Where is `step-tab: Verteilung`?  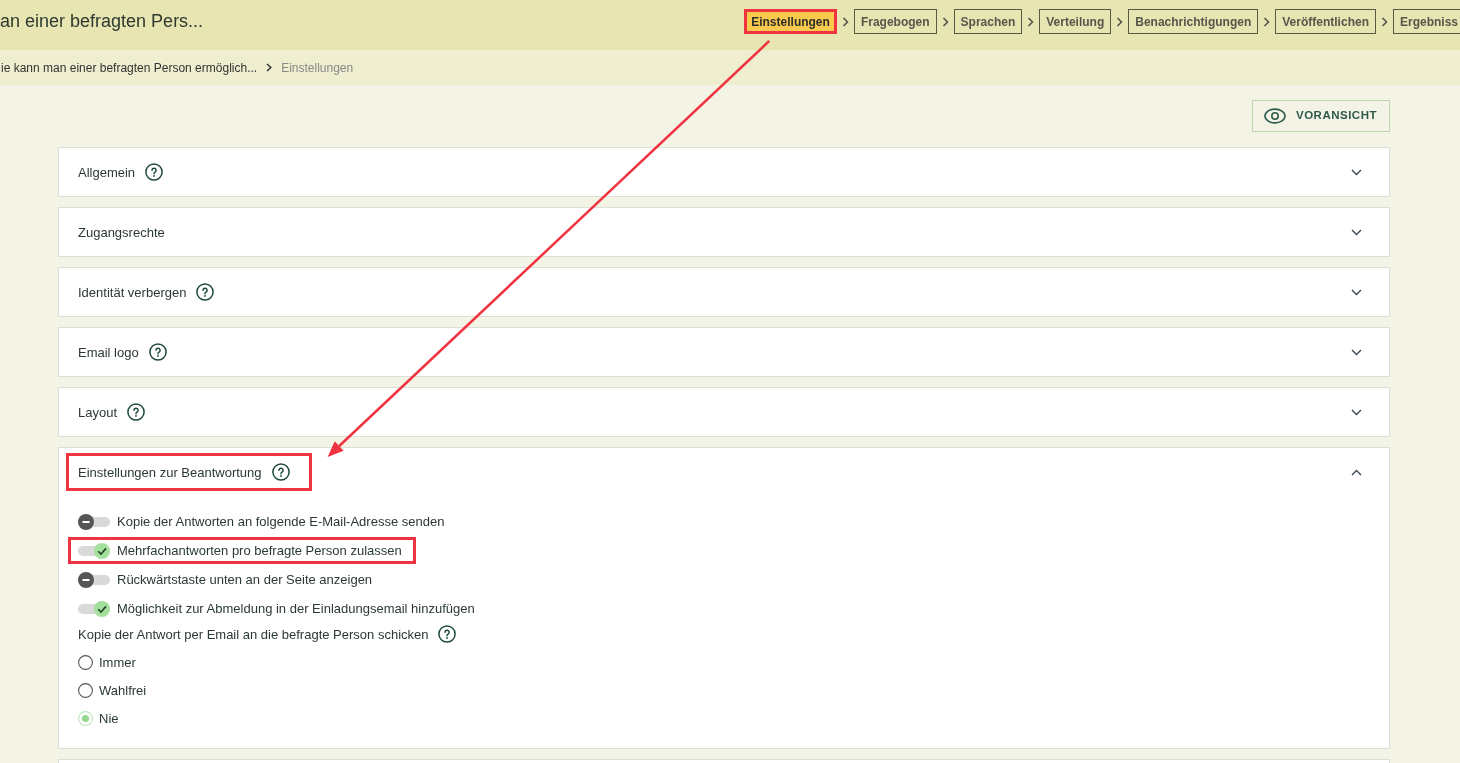
step-tab: Verteilung is located at coordinates (1075, 21).